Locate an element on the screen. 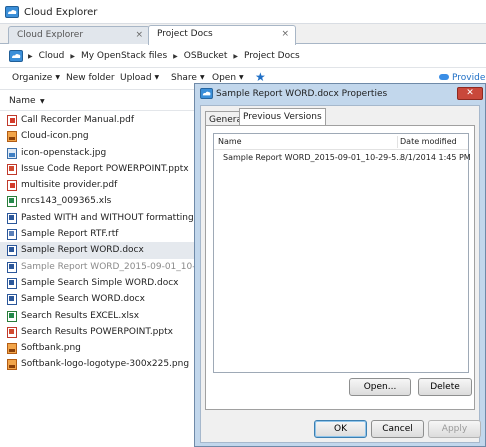  upload-label: Upload is located at coordinates (136, 78).